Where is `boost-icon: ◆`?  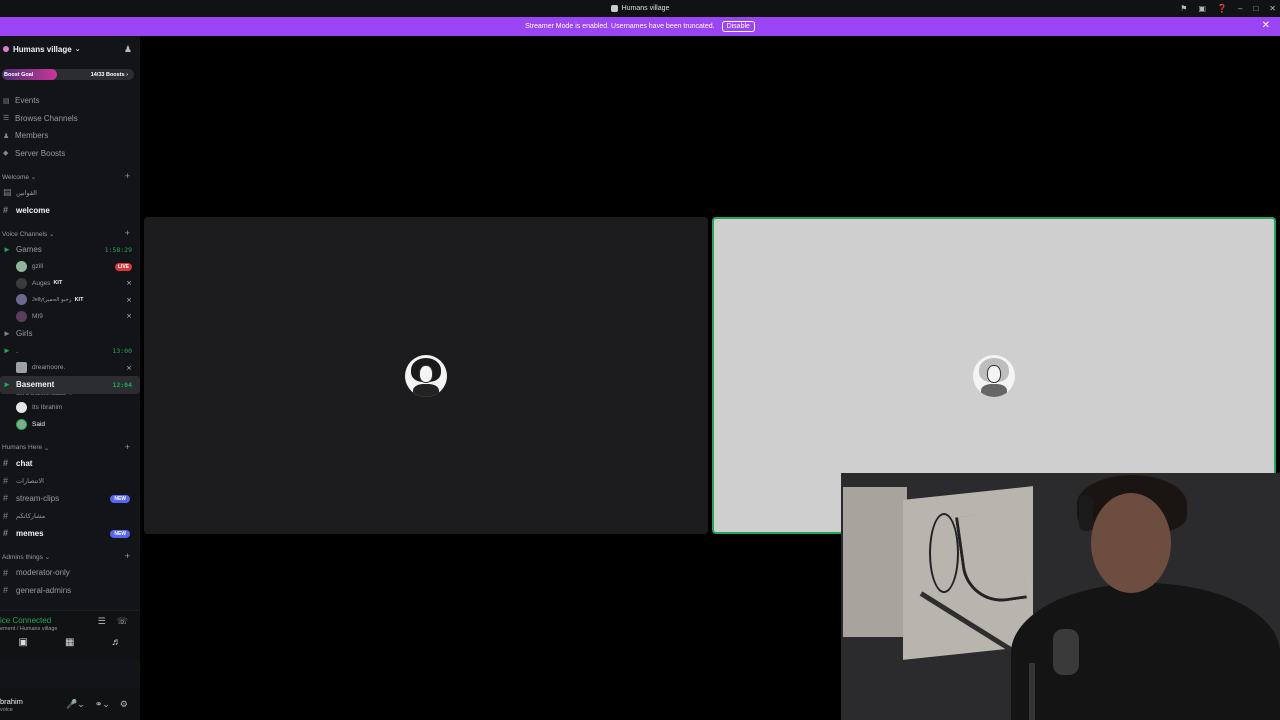
boost-icon: ◆ is located at coordinates (6, 154).